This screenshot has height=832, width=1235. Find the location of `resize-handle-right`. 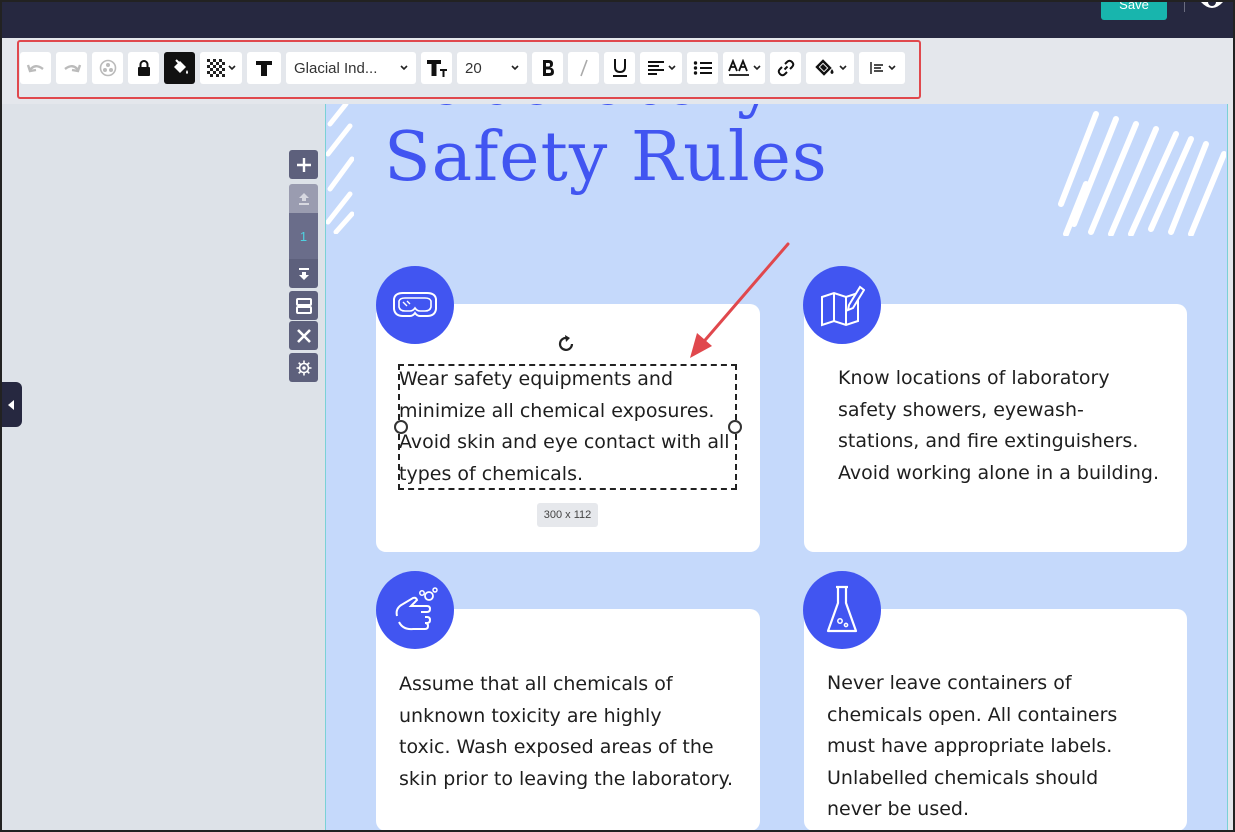

resize-handle-right is located at coordinates (735, 427).